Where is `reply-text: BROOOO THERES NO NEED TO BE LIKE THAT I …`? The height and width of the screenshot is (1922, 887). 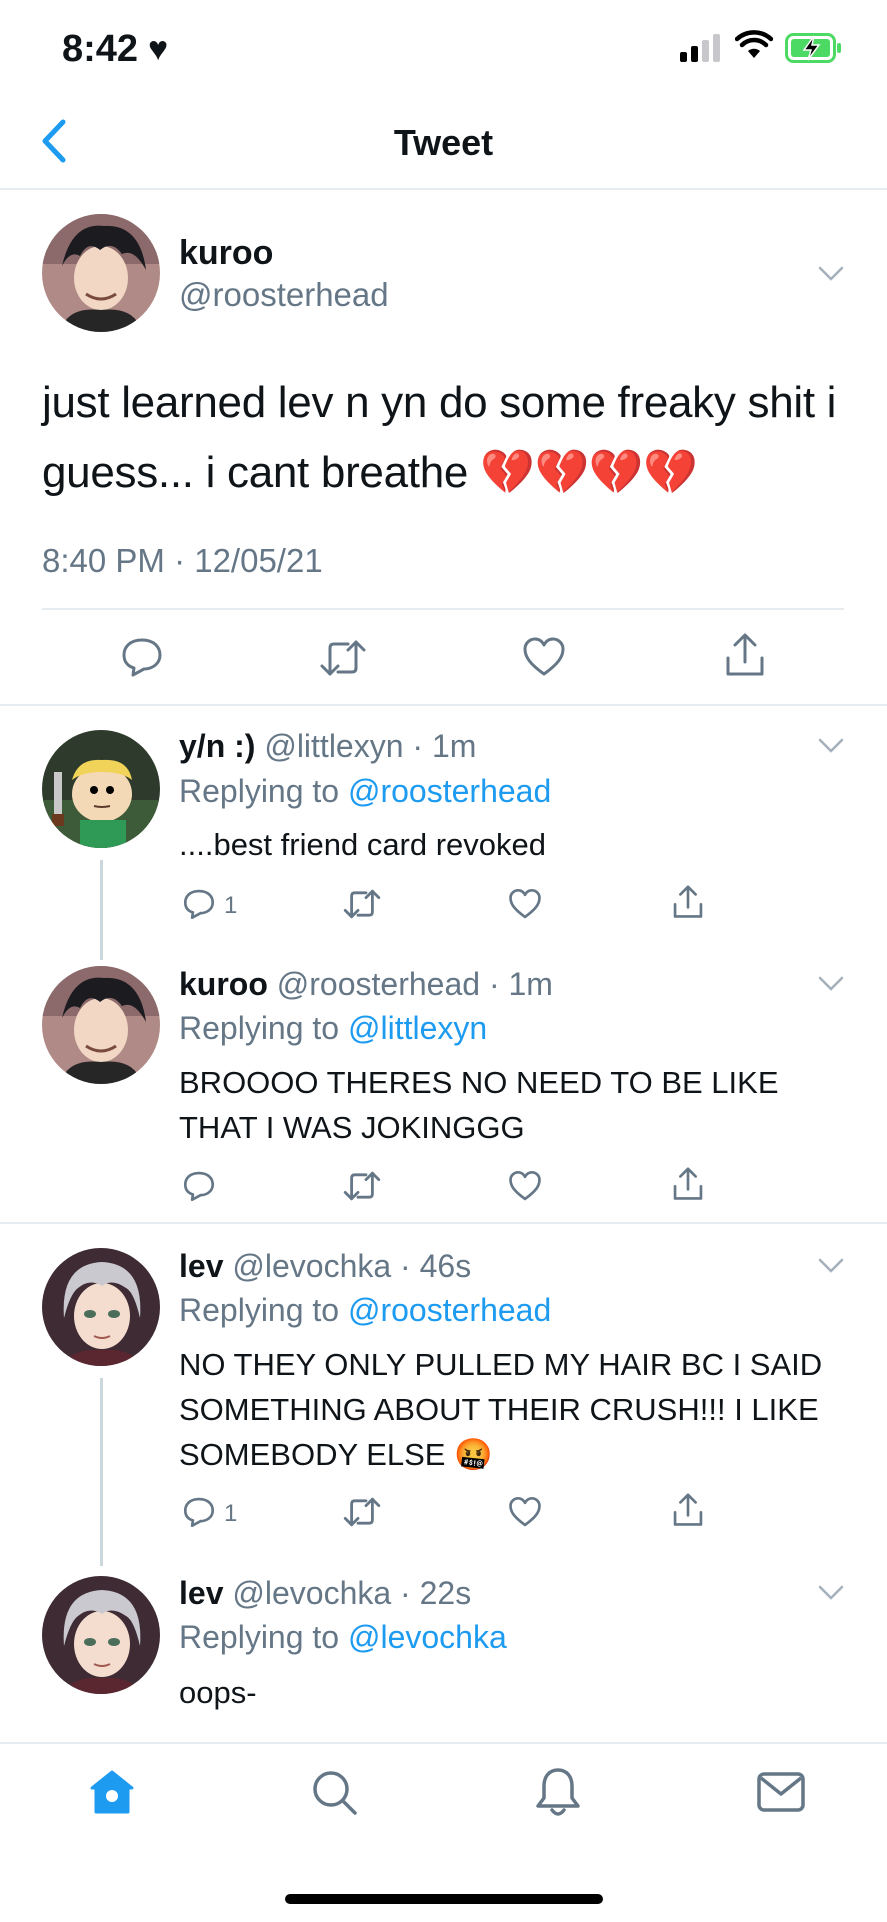 reply-text: BROOOO THERES NO NEED TO BE LIKE THAT I … is located at coordinates (479, 1105).